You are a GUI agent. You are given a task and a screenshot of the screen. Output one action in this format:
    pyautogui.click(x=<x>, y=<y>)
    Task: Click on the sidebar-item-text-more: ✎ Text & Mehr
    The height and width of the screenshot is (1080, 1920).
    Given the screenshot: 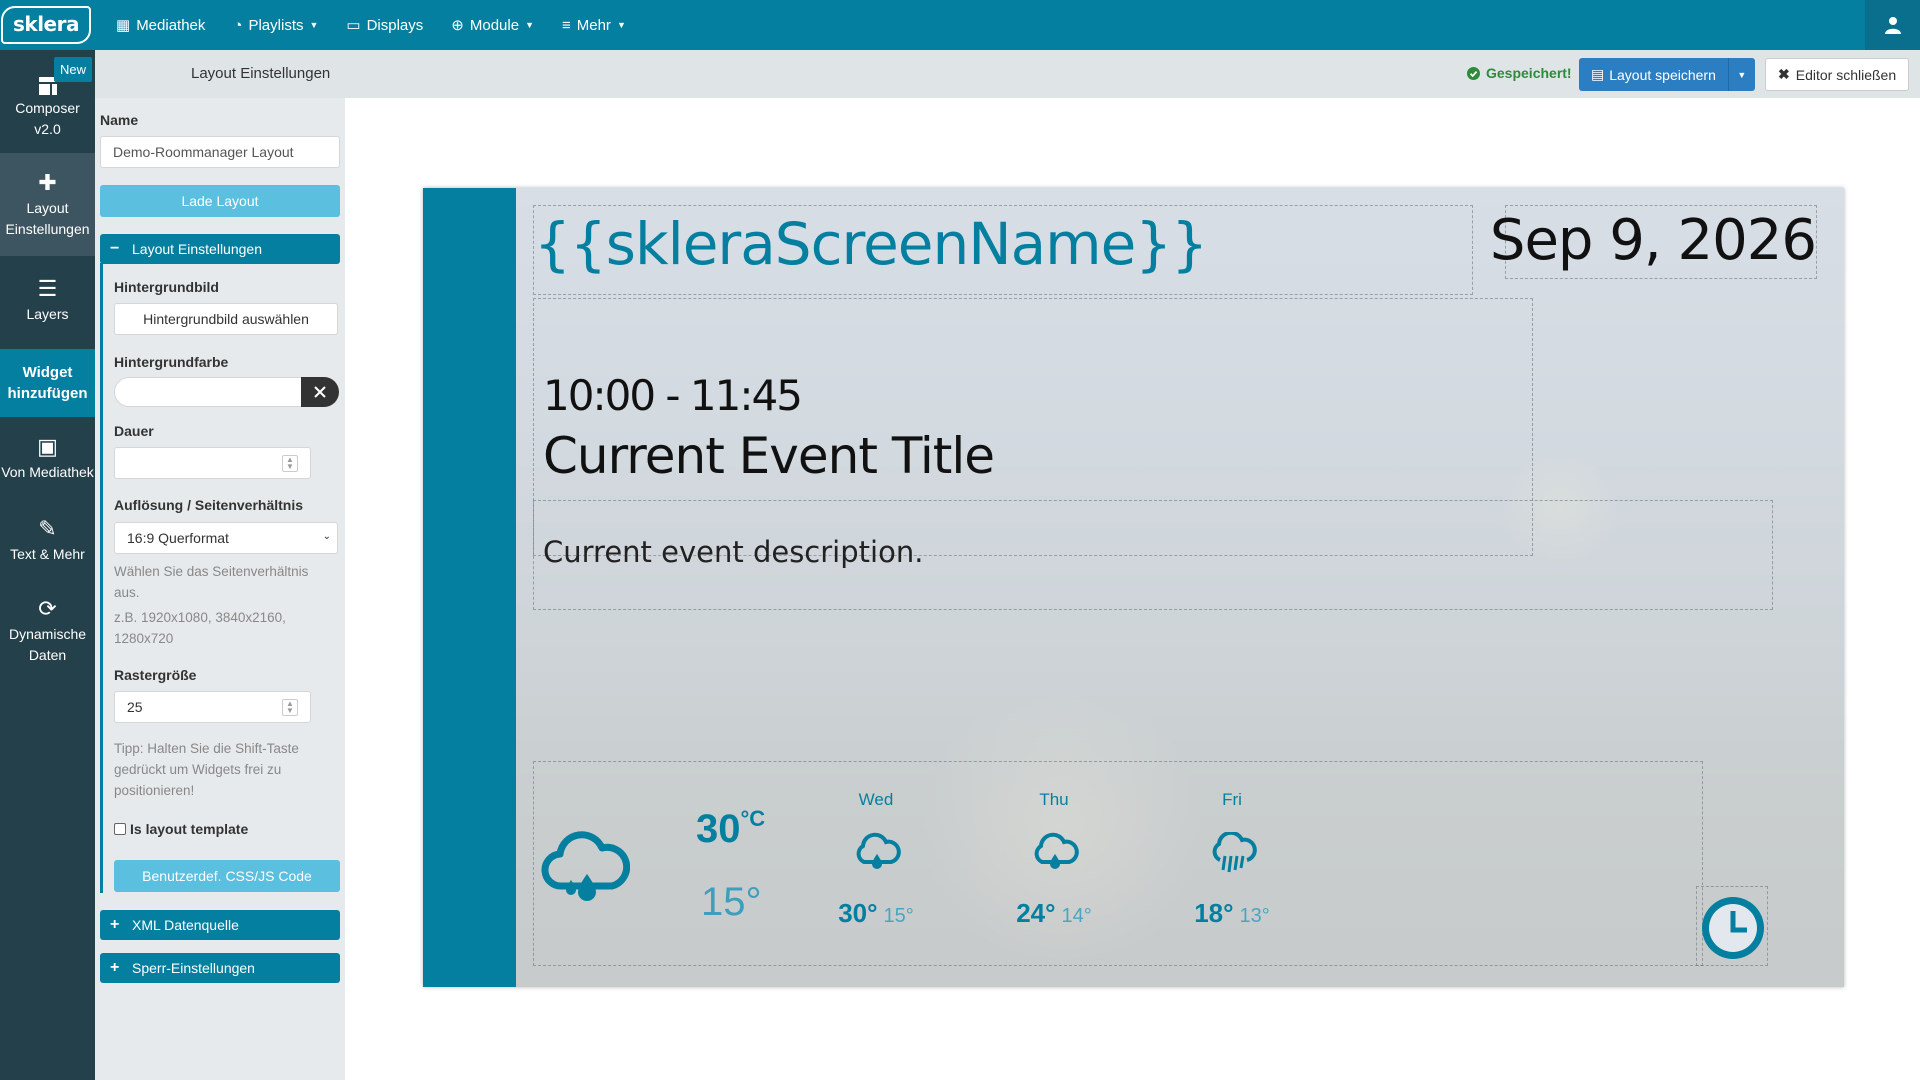 What is the action you would take?
    pyautogui.click(x=47, y=540)
    